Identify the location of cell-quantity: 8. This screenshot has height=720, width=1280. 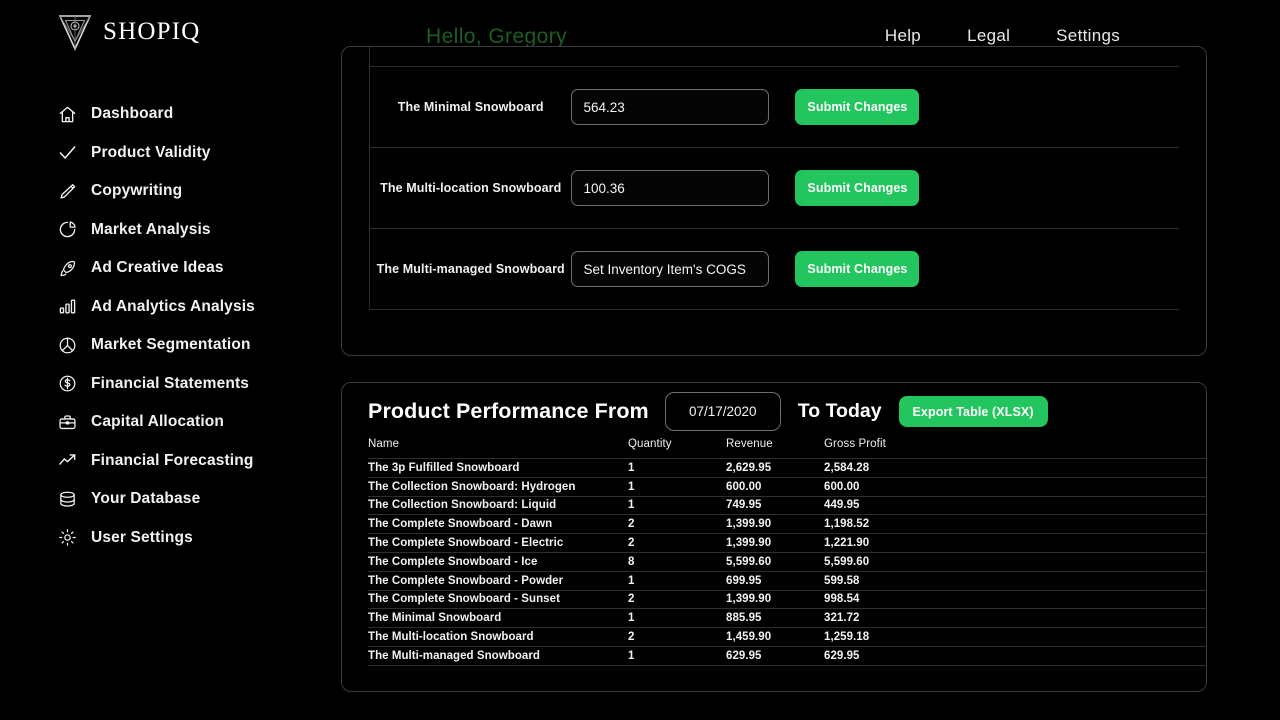
(677, 561).